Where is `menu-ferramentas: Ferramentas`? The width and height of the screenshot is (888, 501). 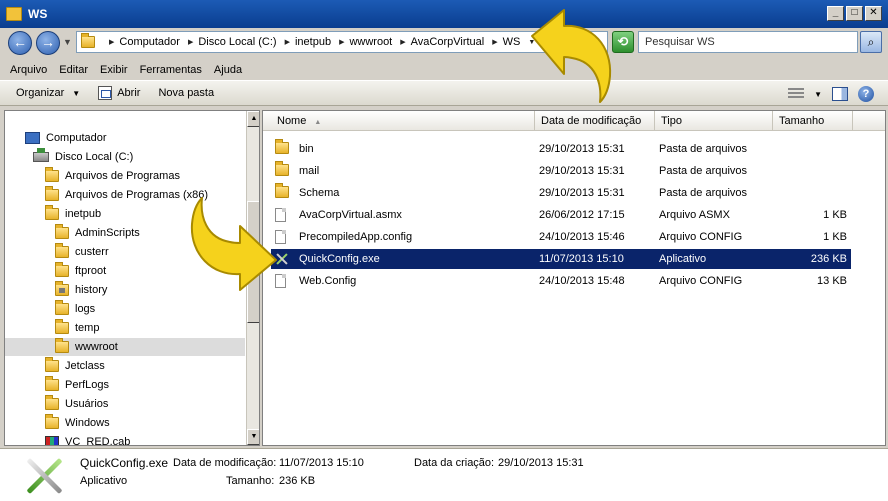
menu-ferramentas: Ferramentas is located at coordinates (171, 70).